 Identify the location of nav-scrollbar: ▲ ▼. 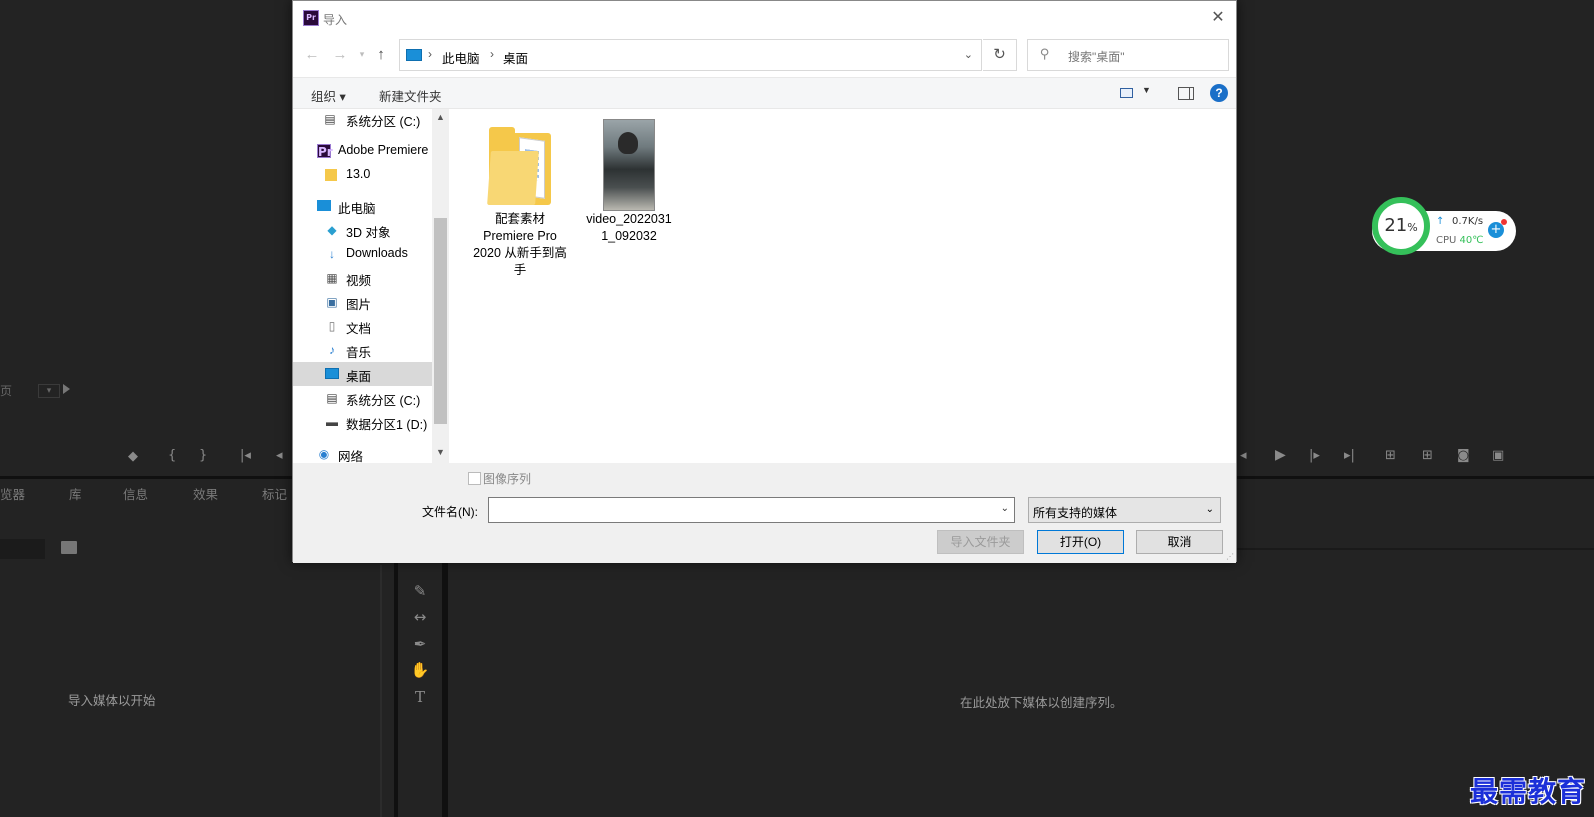
(440, 286).